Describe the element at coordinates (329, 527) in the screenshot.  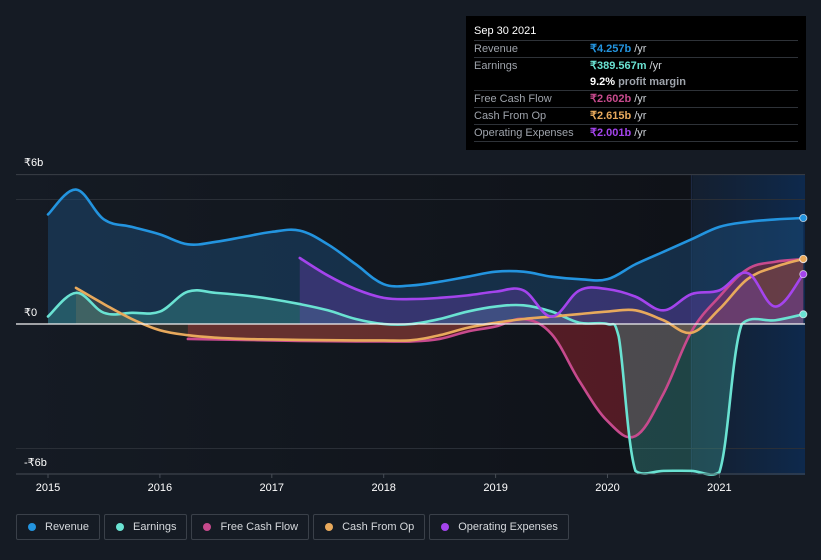
I see `cash-from-op-dot-icon` at that location.